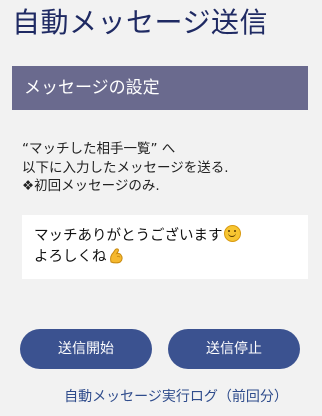  Describe the element at coordinates (128, 236) in the screenshot. I see `message-line-1-text: マッチありがとうございます` at that location.